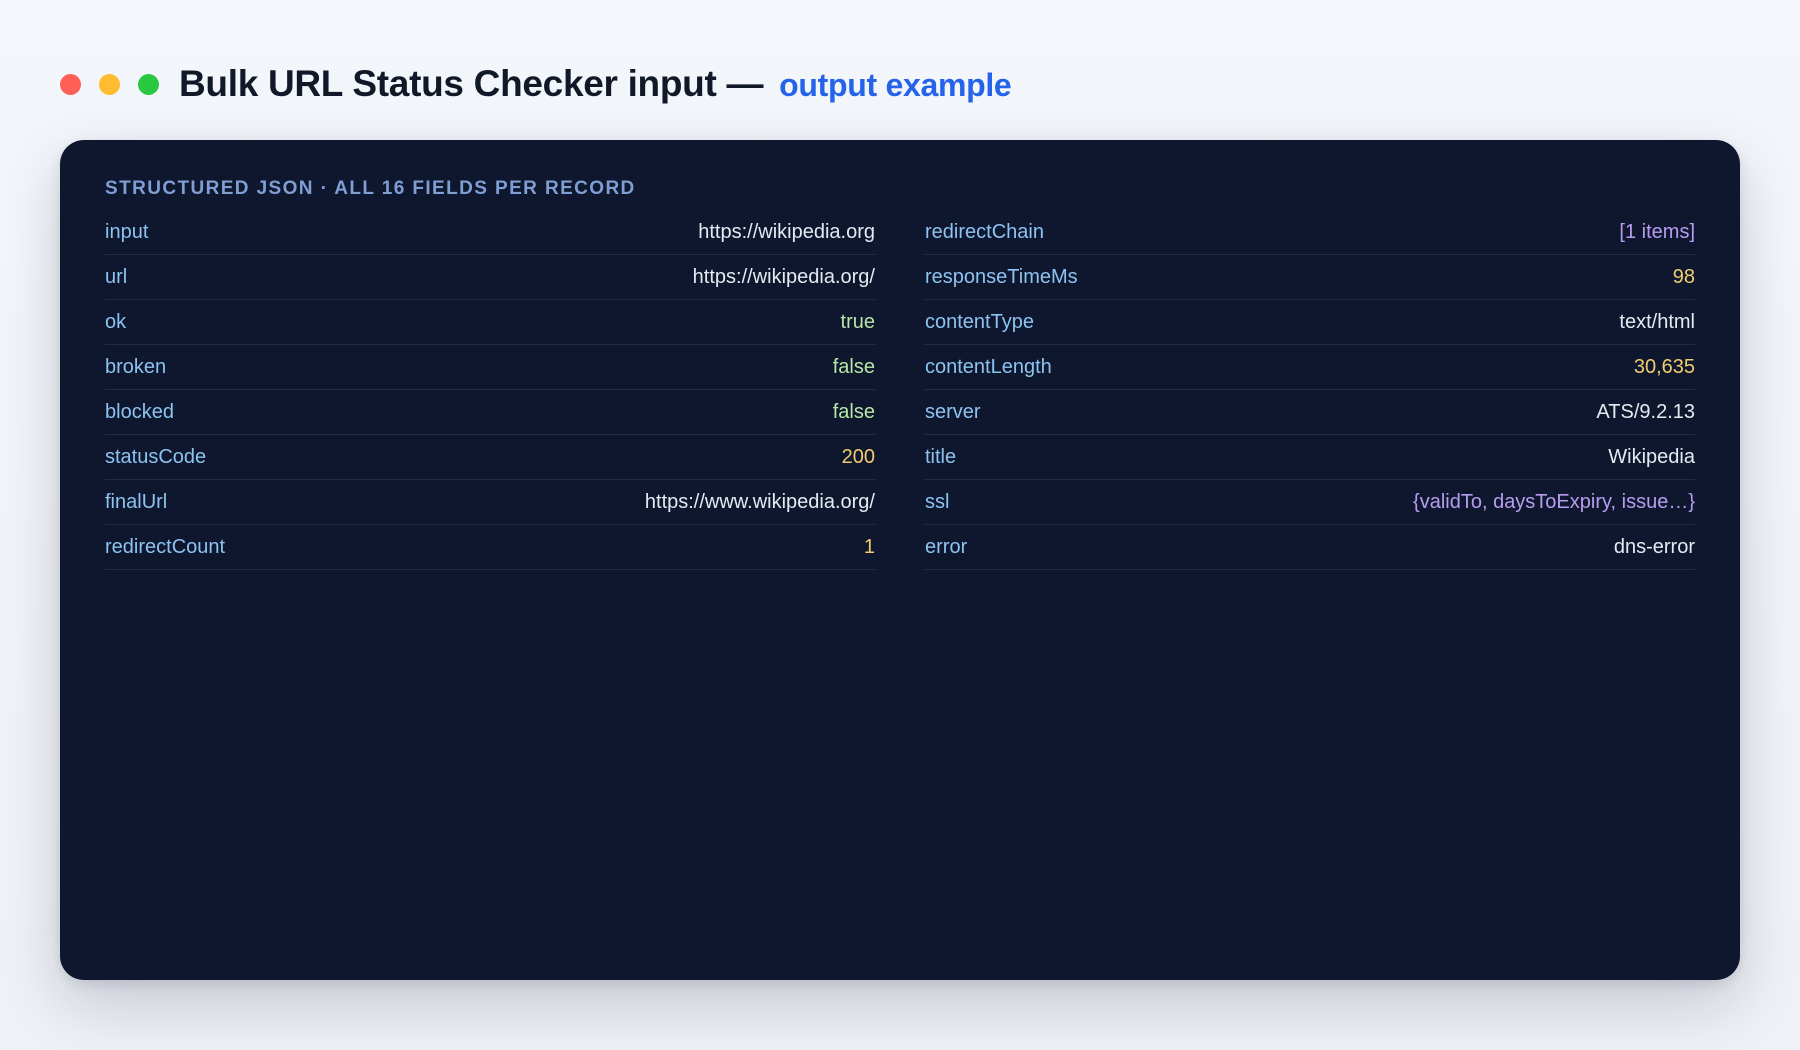 This screenshot has height=1050, width=1800. Describe the element at coordinates (136, 366) in the screenshot. I see `field-key: broken` at that location.